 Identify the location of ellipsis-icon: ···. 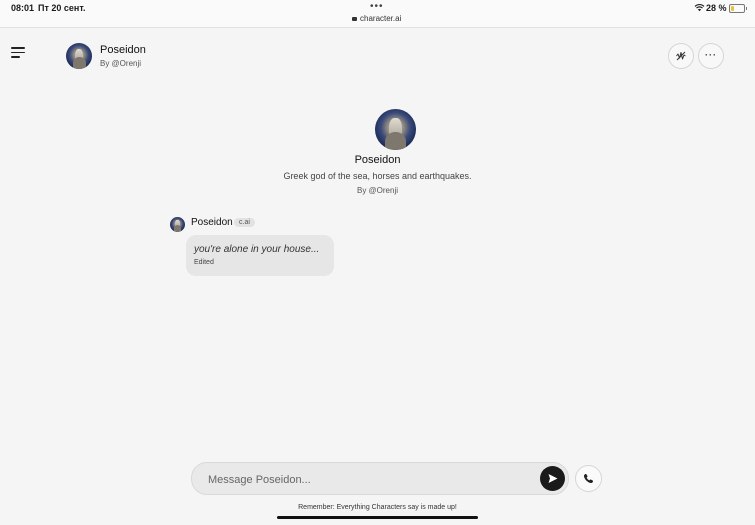
(711, 55).